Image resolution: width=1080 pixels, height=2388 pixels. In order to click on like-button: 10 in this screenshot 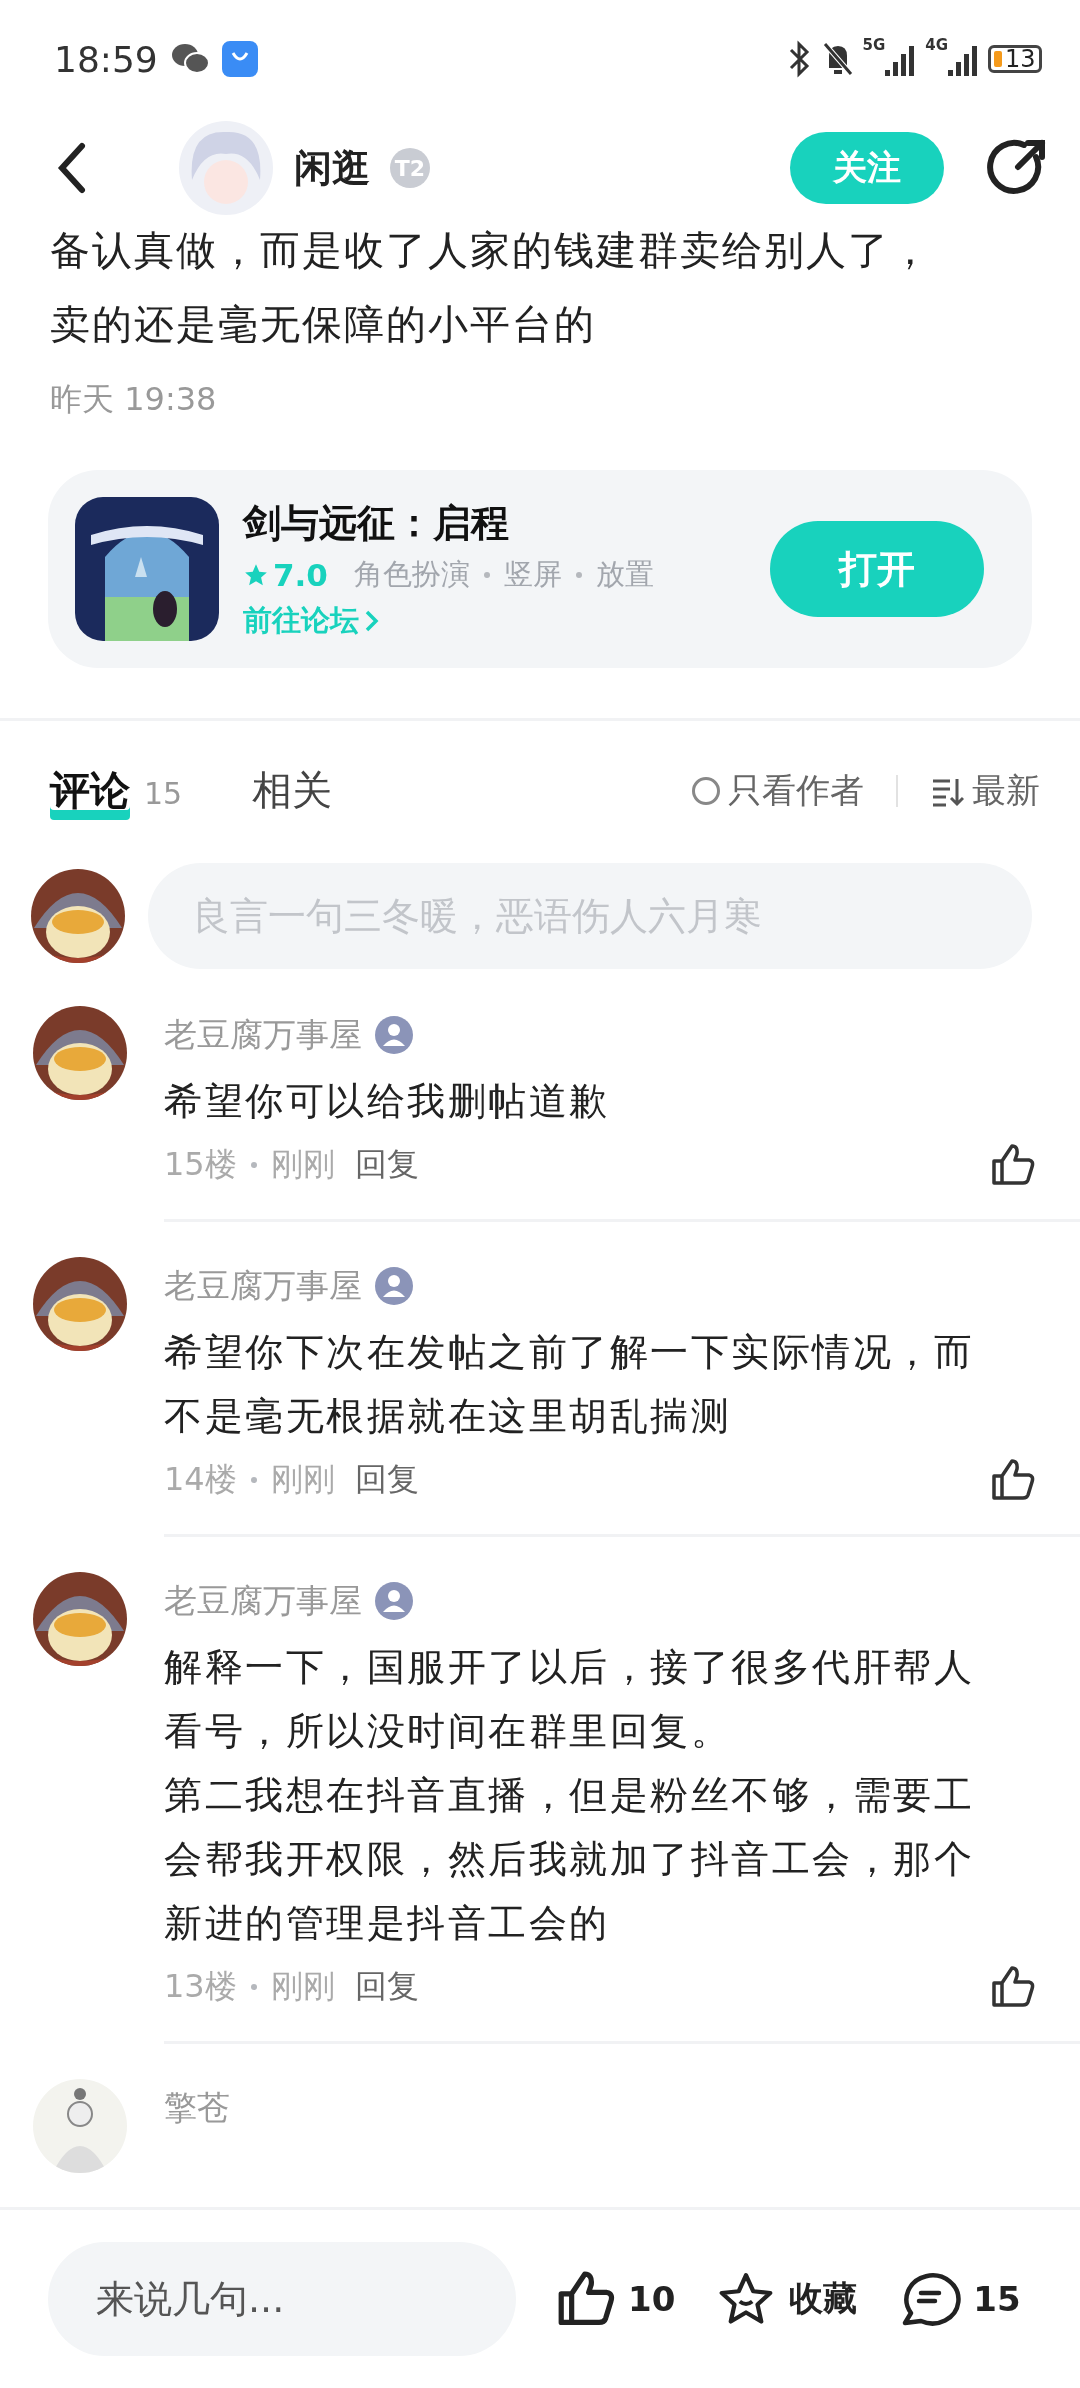, I will do `click(616, 2299)`.